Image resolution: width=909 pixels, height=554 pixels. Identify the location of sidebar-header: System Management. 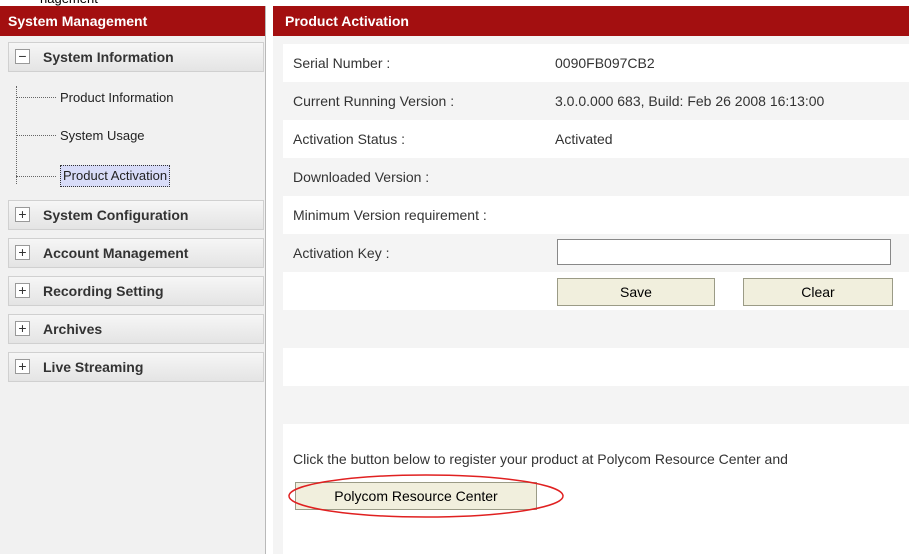
(132, 21).